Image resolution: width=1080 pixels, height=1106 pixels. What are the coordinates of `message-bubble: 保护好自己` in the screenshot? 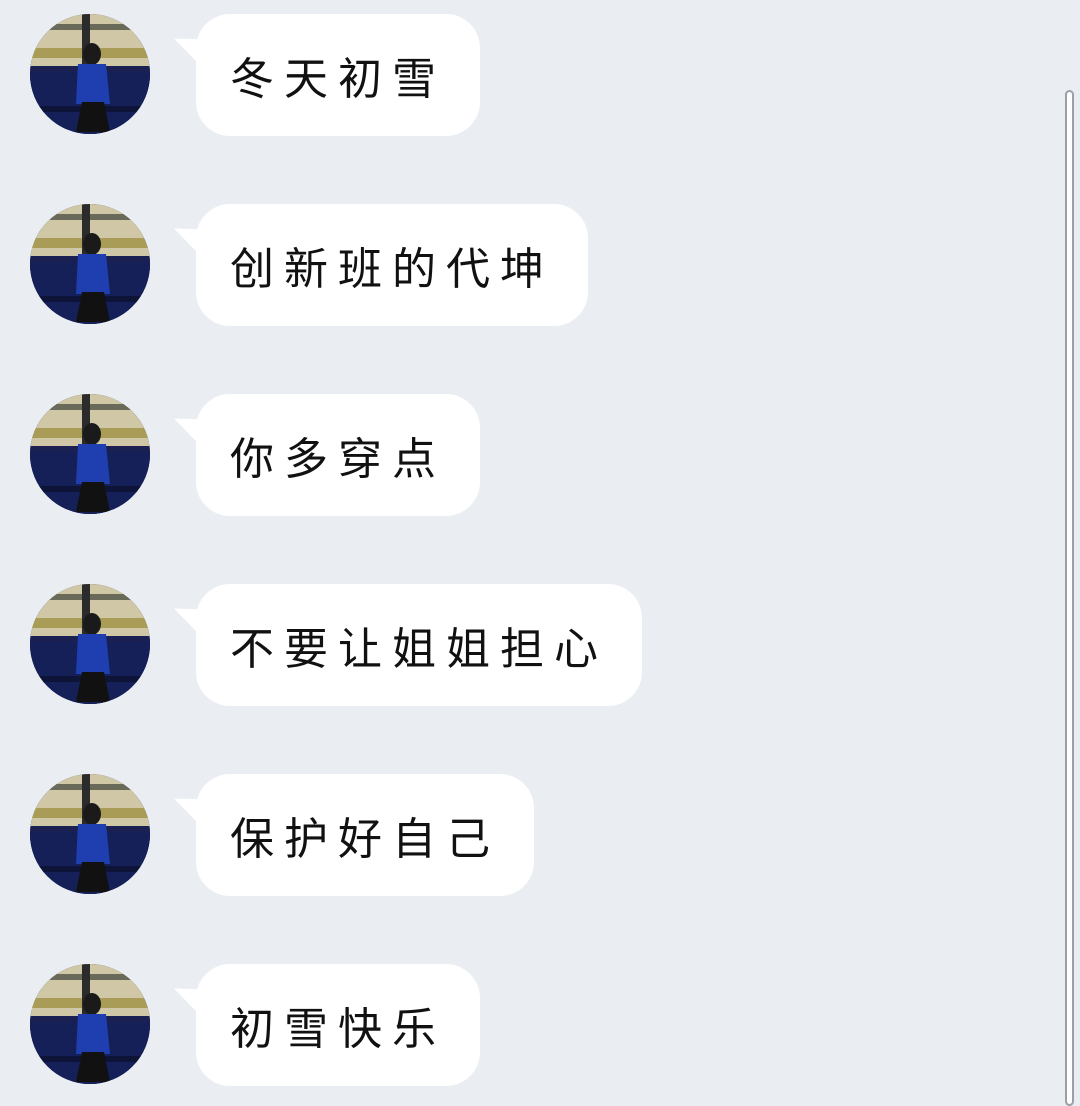 It's located at (354, 835).